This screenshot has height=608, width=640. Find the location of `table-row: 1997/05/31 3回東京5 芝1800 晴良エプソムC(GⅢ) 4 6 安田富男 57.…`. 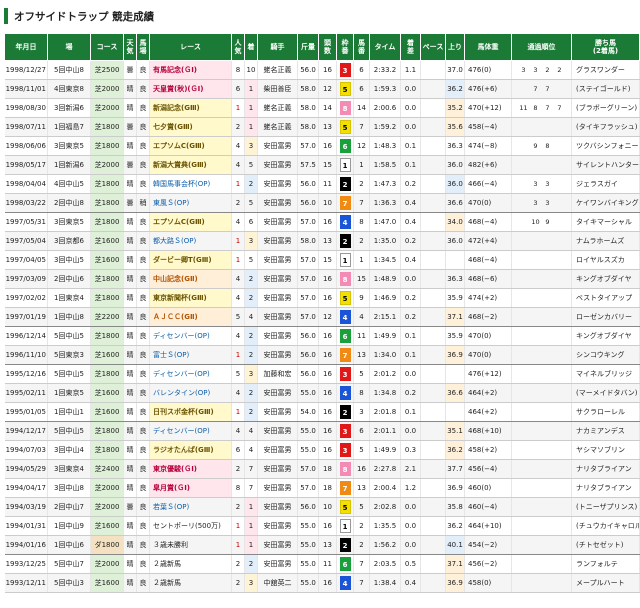

table-row: 1997/05/31 3回東京5 芝1800 晴良エプソムC(GⅢ) 4 6 安田富男 57.… is located at coordinates (322, 222).